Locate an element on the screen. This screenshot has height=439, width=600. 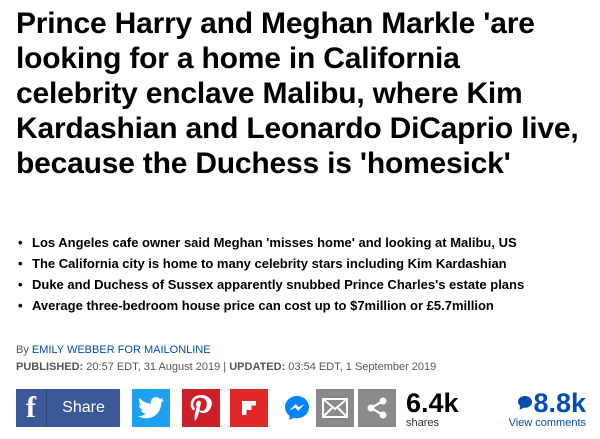
updated-label: UPDATED: is located at coordinates (257, 367).